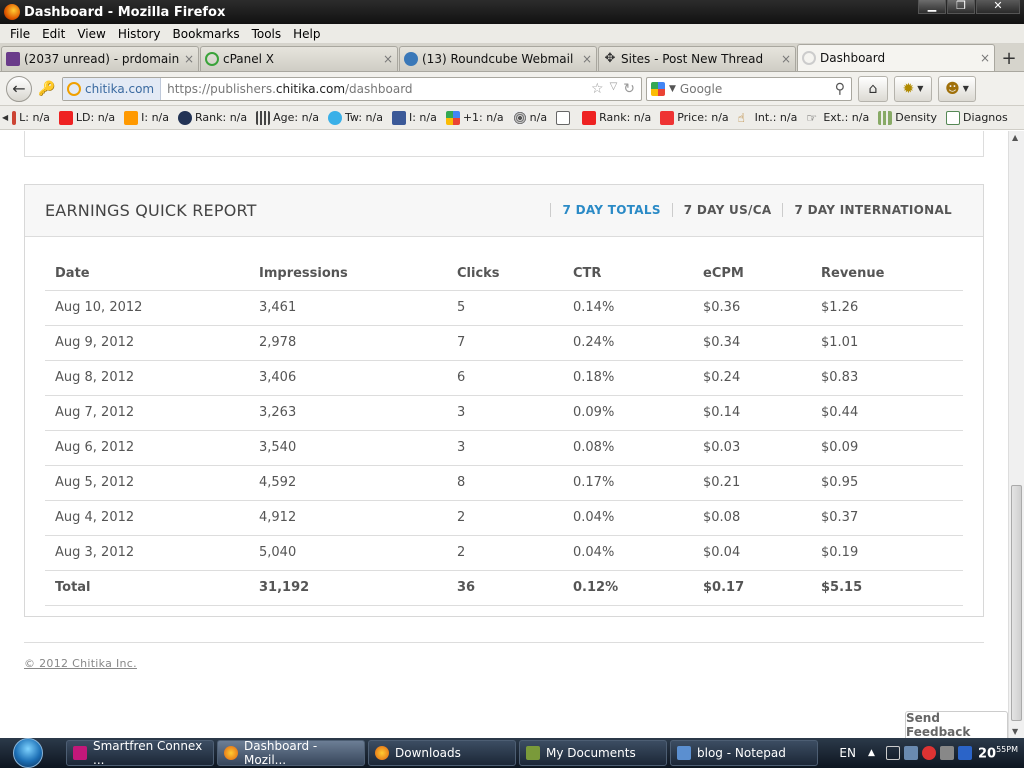 This screenshot has width=1024, height=768. What do you see at coordinates (53, 34) in the screenshot?
I see `menu-edit: Edit` at bounding box center [53, 34].